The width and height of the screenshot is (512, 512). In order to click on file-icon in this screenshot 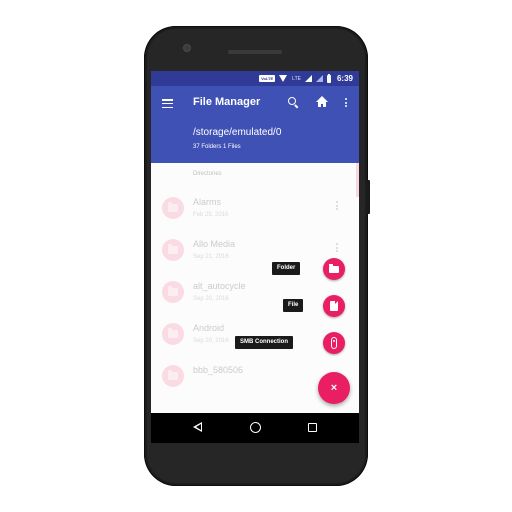, I will do `click(334, 306)`.